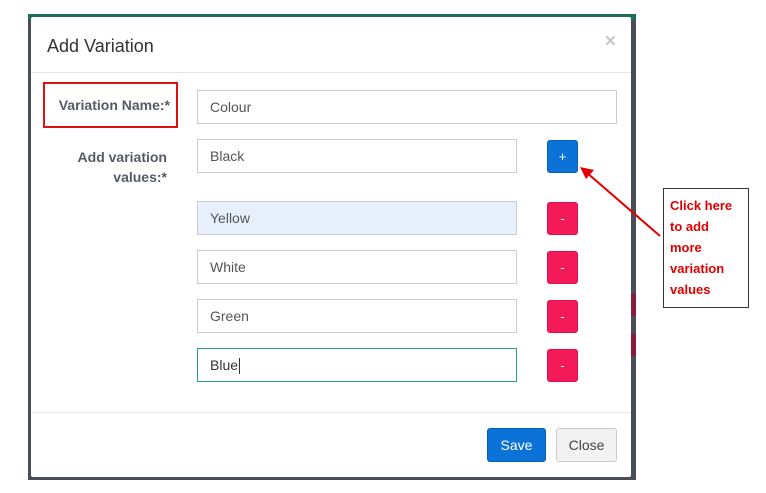 This screenshot has height=493, width=766. What do you see at coordinates (357, 365) in the screenshot?
I see `variation-value-input: Blue` at bounding box center [357, 365].